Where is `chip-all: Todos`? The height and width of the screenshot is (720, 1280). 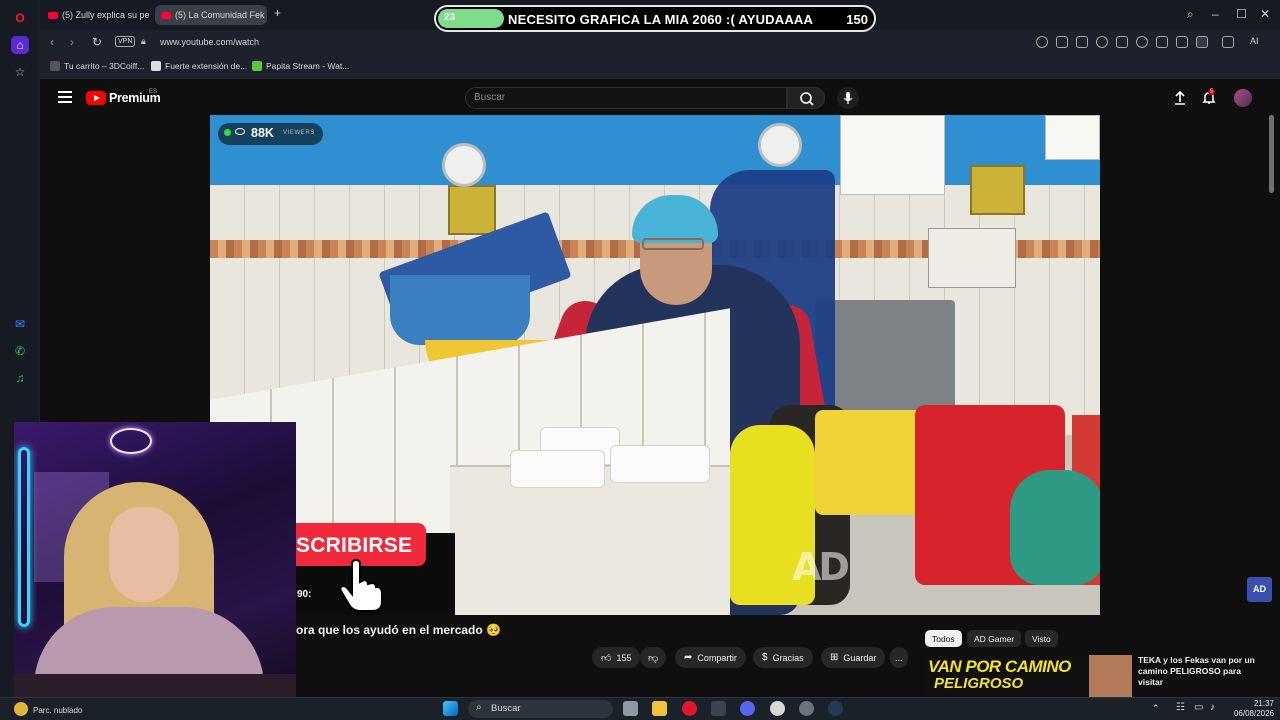 chip-all: Todos is located at coordinates (943, 638).